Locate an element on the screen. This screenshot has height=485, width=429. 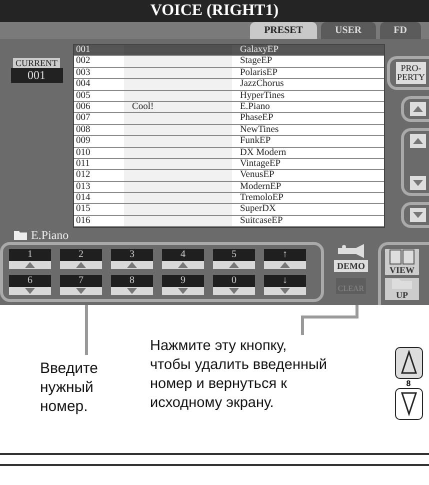
folder-name: E.Piano is located at coordinates (50, 235).